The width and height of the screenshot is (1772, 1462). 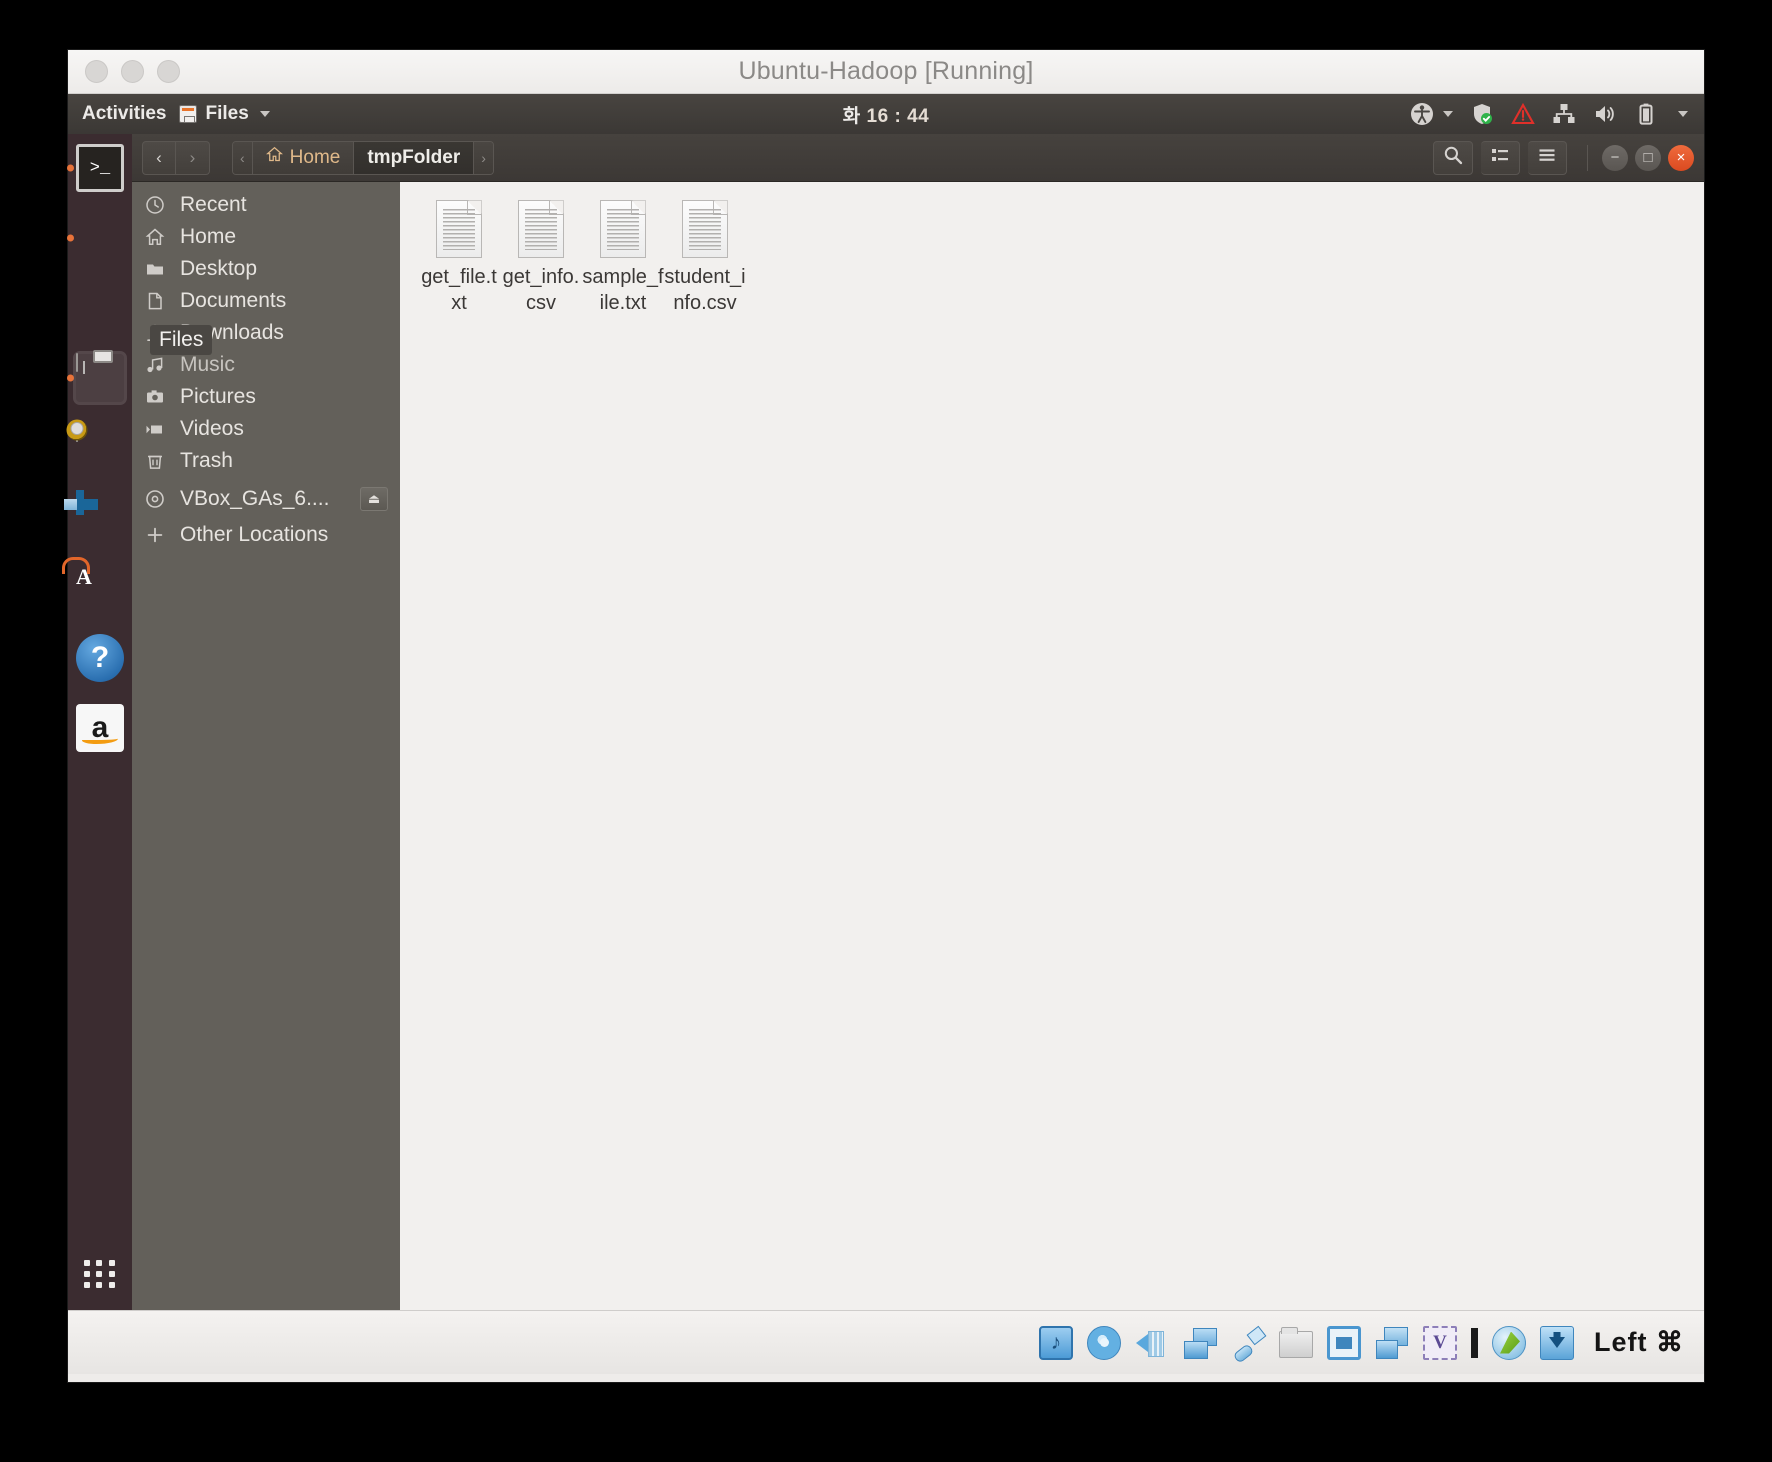 I want to click on updates-icon, so click(x=1557, y=1342).